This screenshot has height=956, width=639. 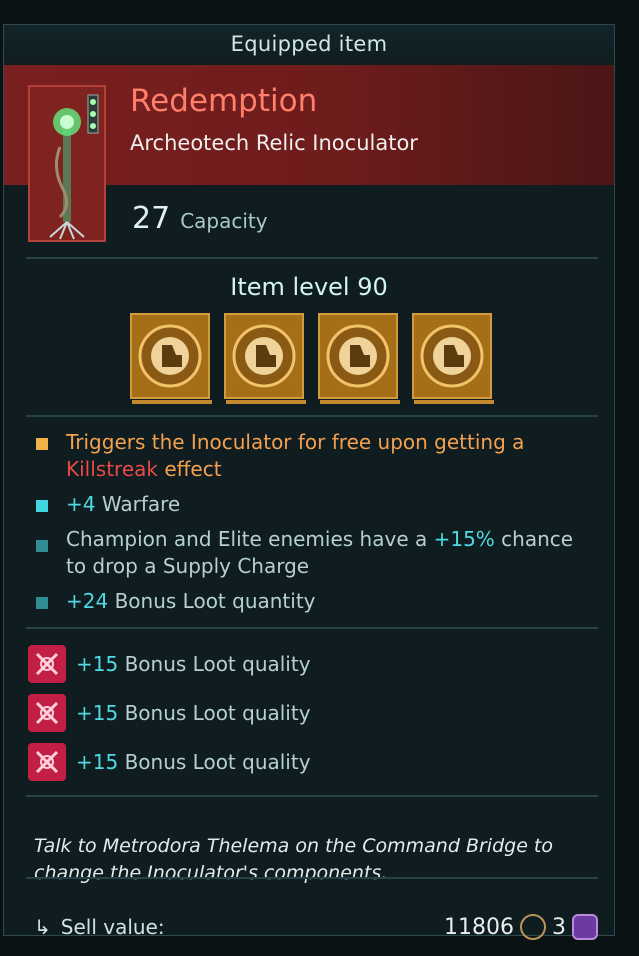 I want to click on capacity-label: Capacity, so click(x=224, y=221).